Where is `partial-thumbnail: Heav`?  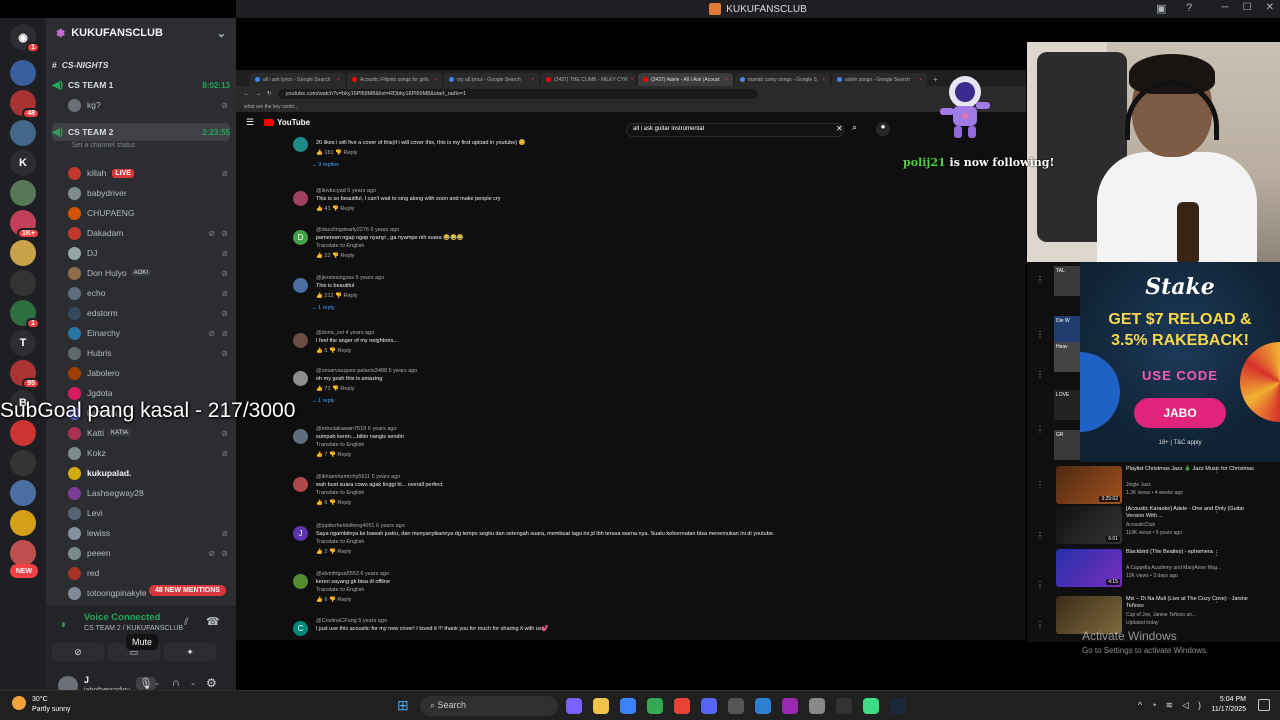
partial-thumbnail: Heav is located at coordinates (1067, 357).